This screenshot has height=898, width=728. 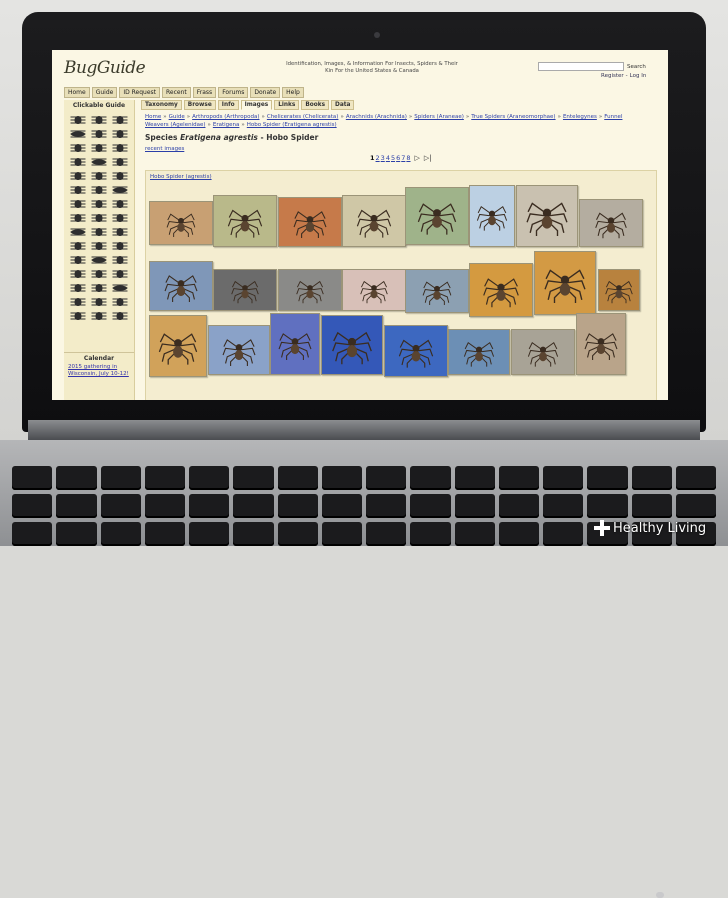 What do you see at coordinates (164, 149) in the screenshot?
I see `recent-images-link: recent images` at bounding box center [164, 149].